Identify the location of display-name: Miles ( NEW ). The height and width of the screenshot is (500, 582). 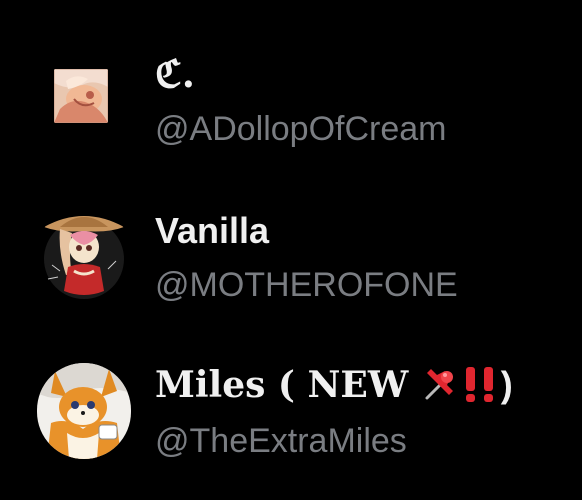
(334, 385).